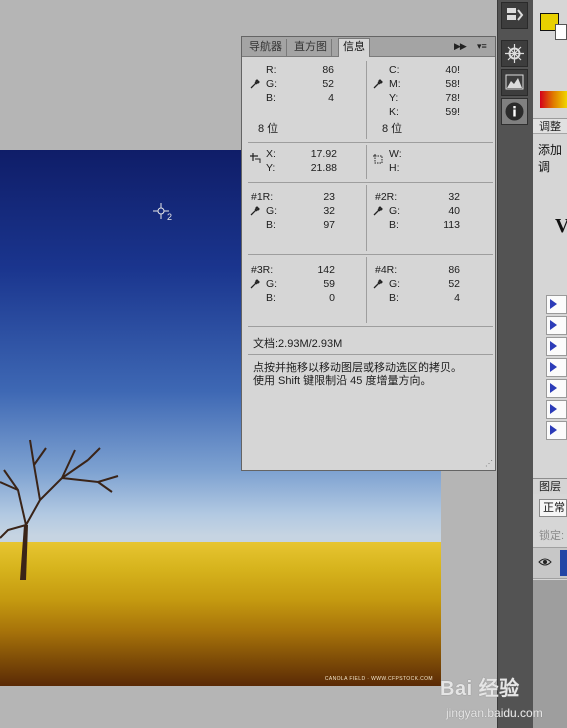 This screenshot has height=728, width=567. I want to click on cmyk-c-label: C:, so click(394, 70).